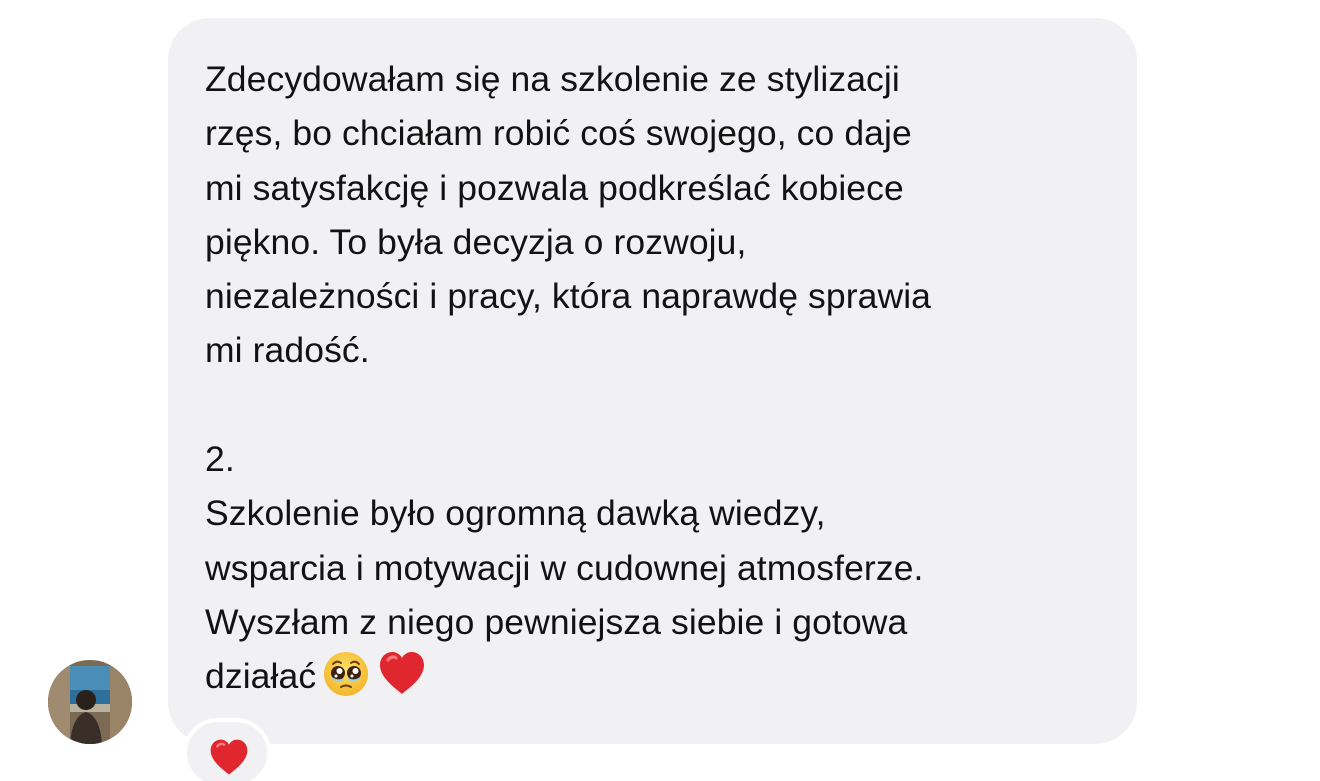 This screenshot has height=781, width=1320. I want to click on pleading-face-icon, so click(346, 681).